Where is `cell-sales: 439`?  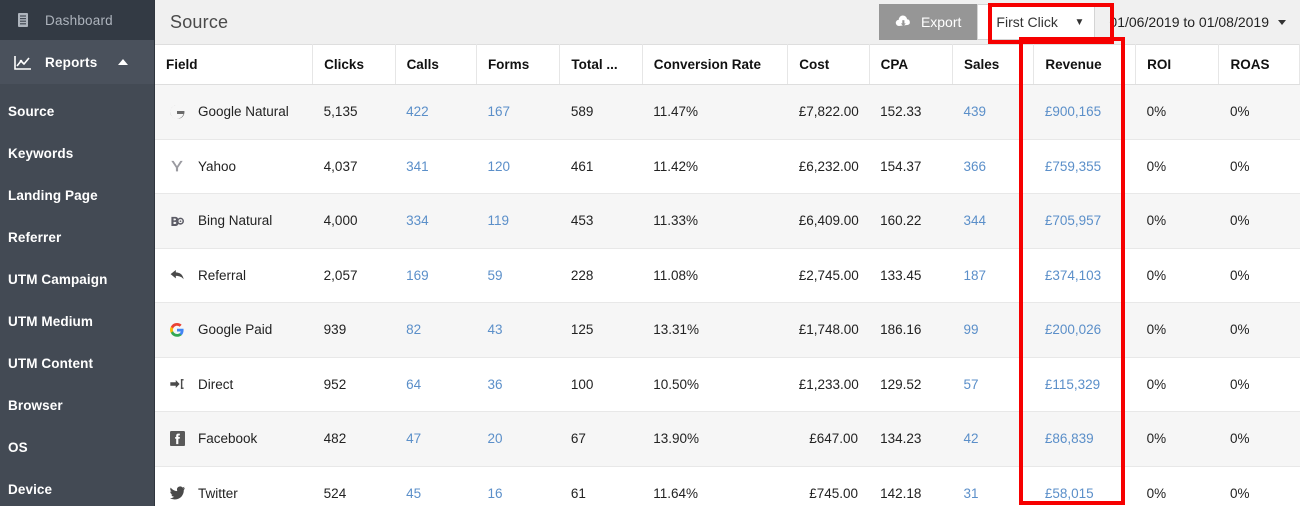
cell-sales: 439 is located at coordinates (993, 112).